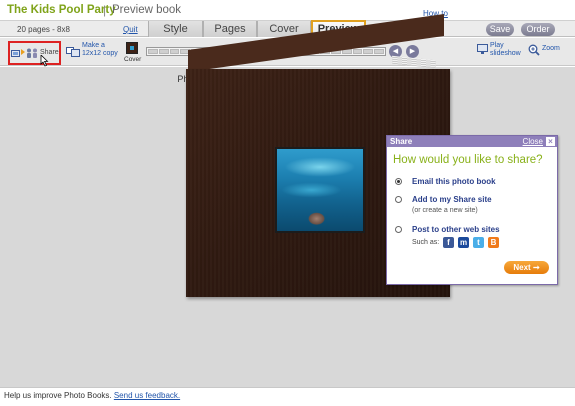 This screenshot has width=575, height=406. Describe the element at coordinates (132, 48) in the screenshot. I see `cover-icon` at that location.